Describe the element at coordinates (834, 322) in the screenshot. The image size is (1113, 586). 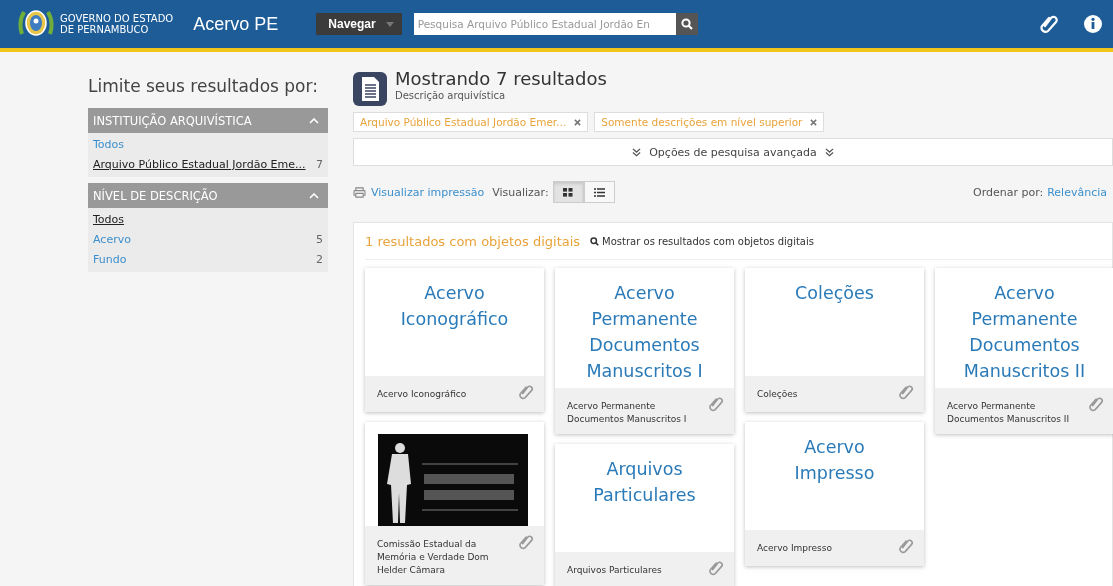
I see `card-title: Coleções` at that location.